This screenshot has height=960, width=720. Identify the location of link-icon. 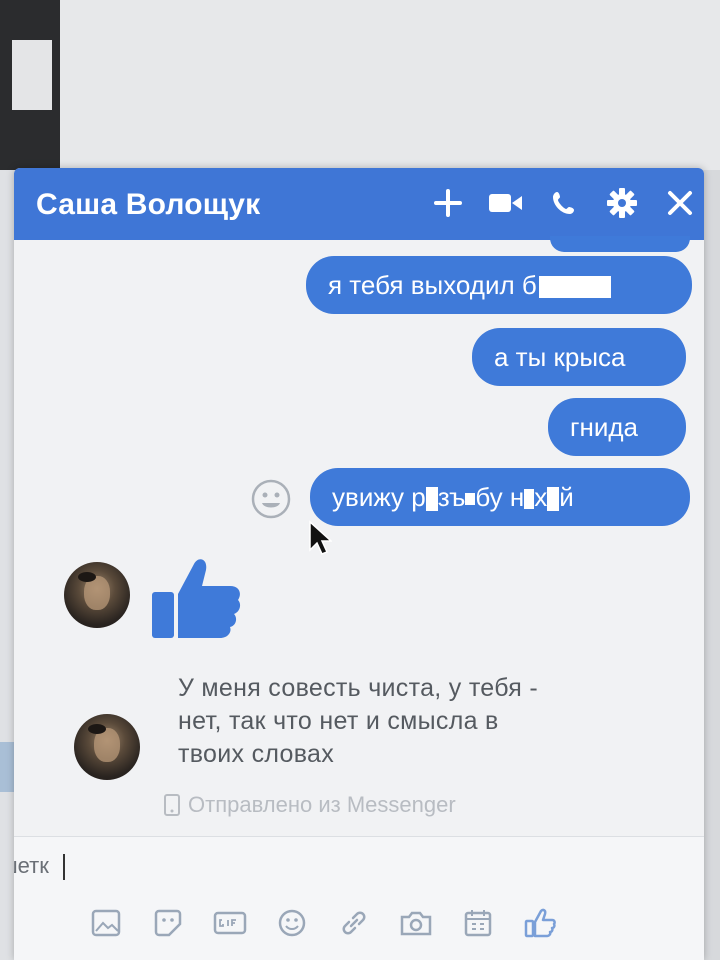
(354, 923).